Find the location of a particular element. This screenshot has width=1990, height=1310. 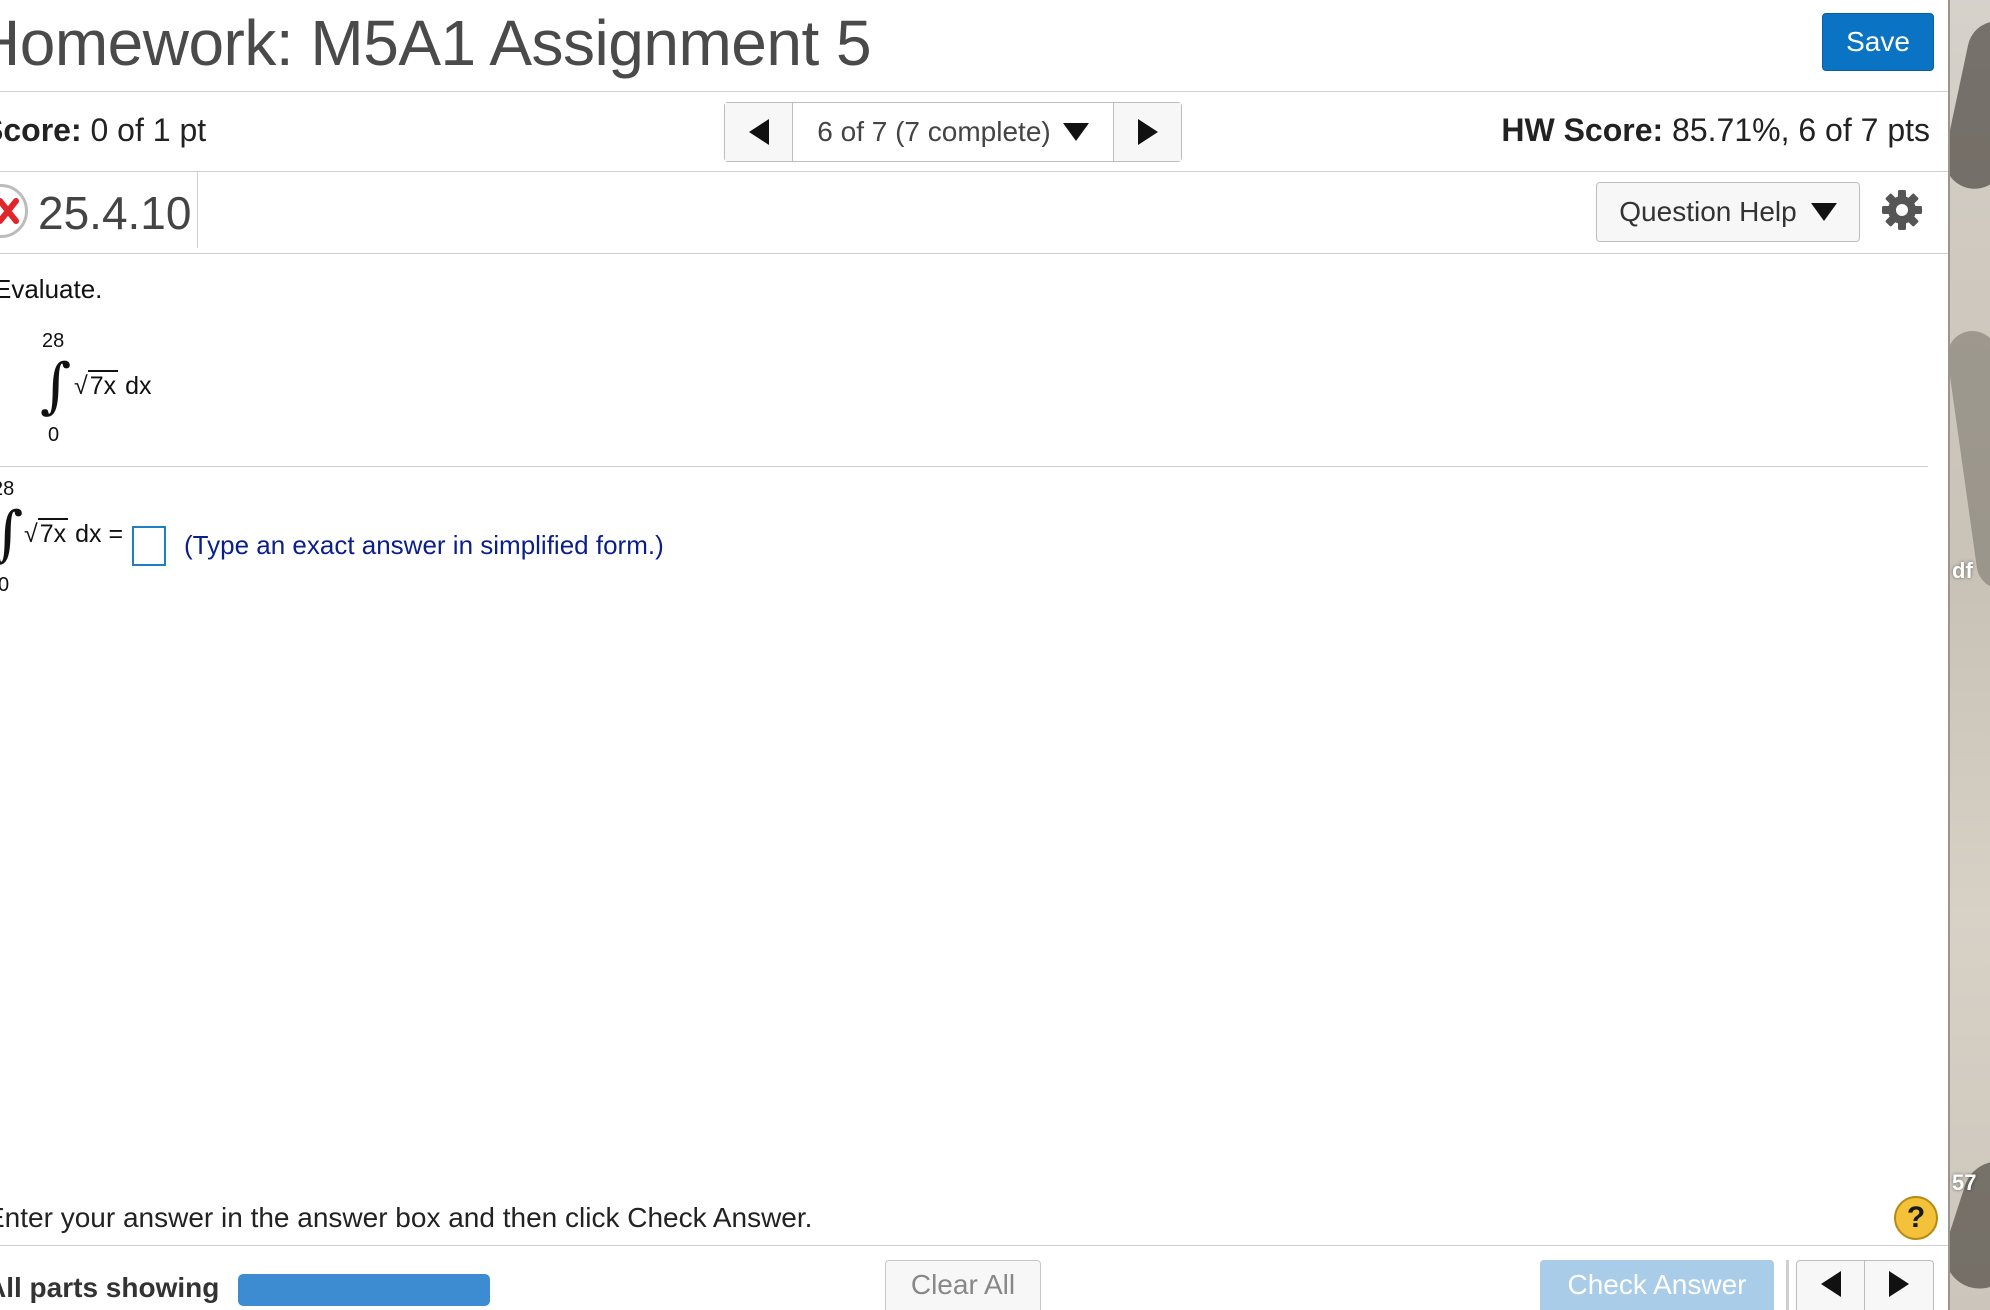

answer-integral: 28 ∫ √7x dx = 0 is located at coordinates (66, 540).